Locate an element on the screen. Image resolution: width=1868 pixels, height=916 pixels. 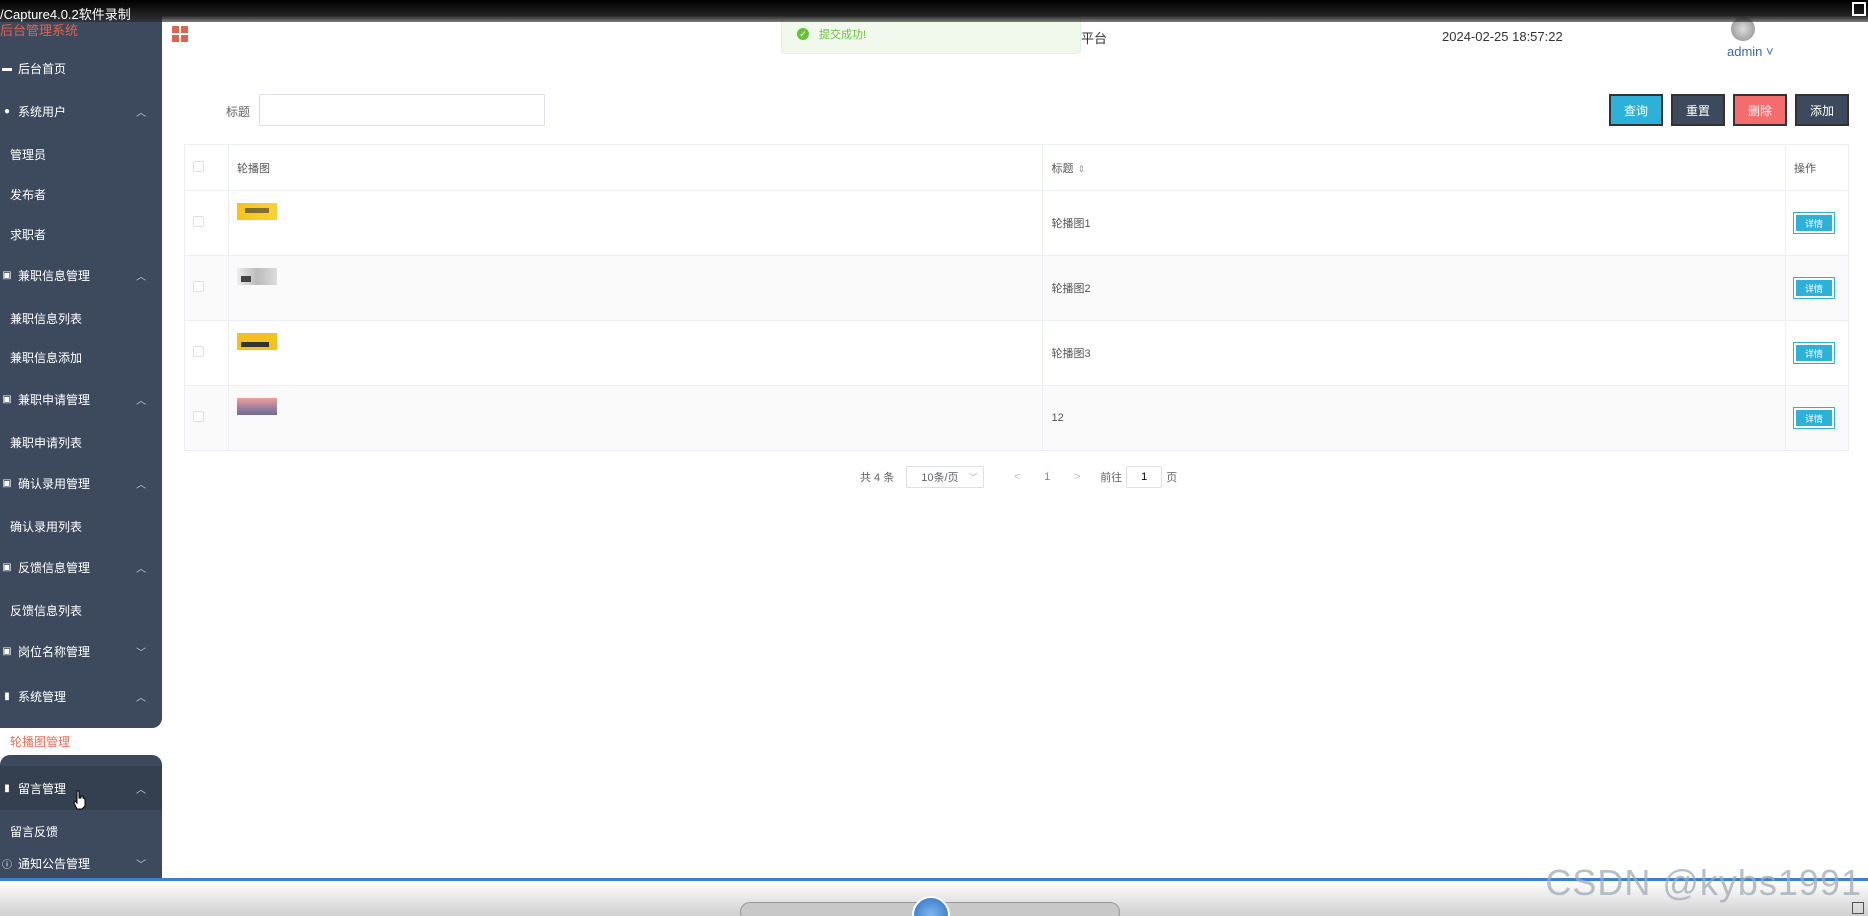
sidebar-item-home: ▬ 后台首页 is located at coordinates (81, 68).